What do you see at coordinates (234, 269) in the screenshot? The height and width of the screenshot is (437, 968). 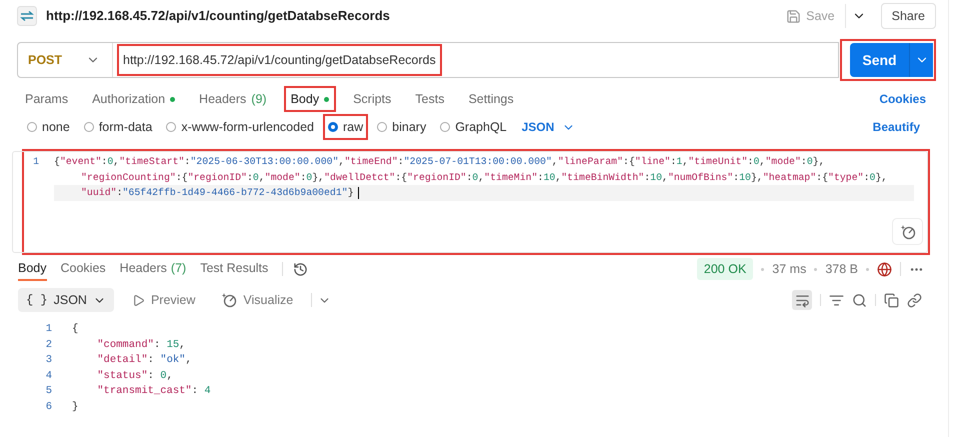 I see `response-tab: Test Results` at bounding box center [234, 269].